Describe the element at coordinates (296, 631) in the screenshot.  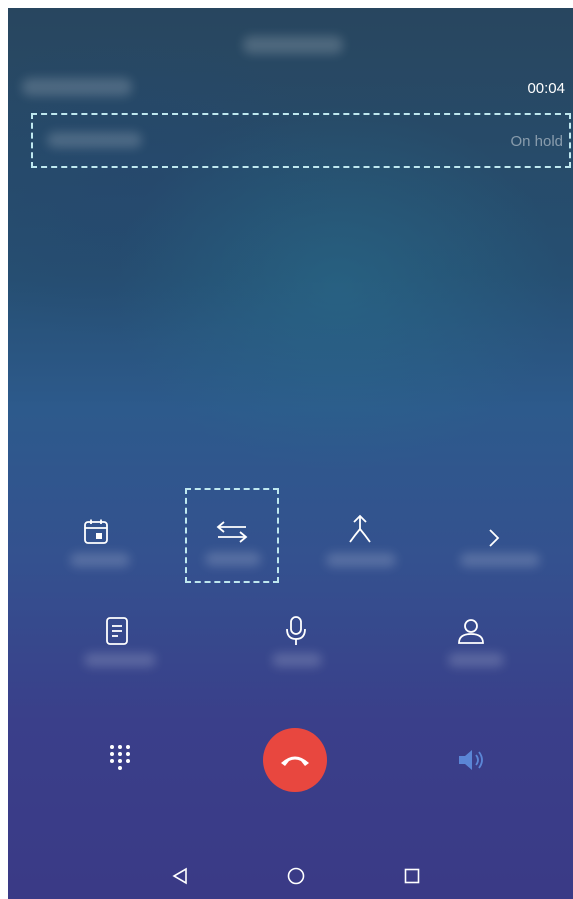
I see `microphone-icon` at that location.